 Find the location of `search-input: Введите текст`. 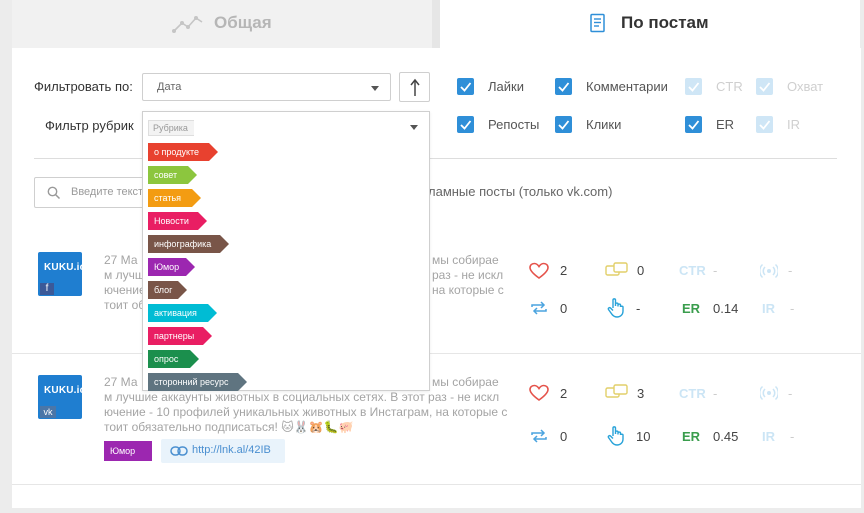

search-input: Введите текст is located at coordinates (92, 192).